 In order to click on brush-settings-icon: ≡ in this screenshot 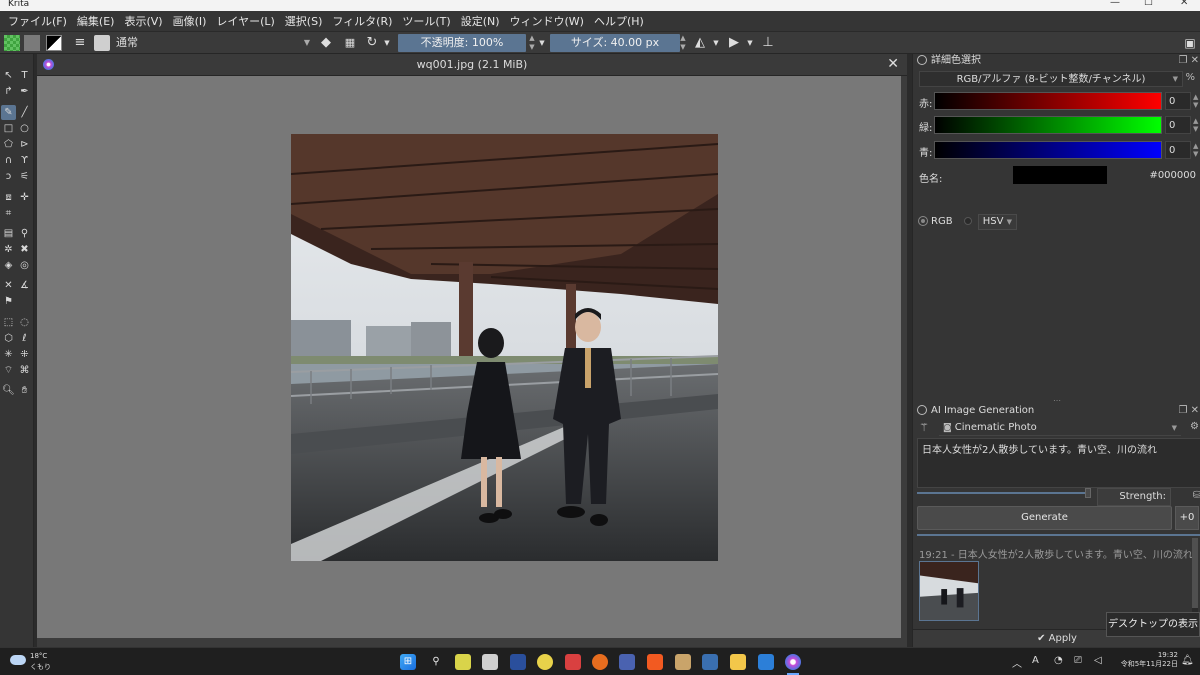, I will do `click(80, 43)`.